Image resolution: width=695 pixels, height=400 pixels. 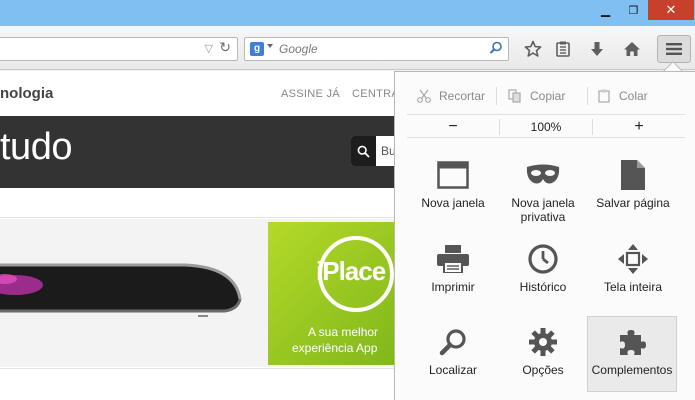 What do you see at coordinates (363, 151) in the screenshot?
I see `site-search-icon` at bounding box center [363, 151].